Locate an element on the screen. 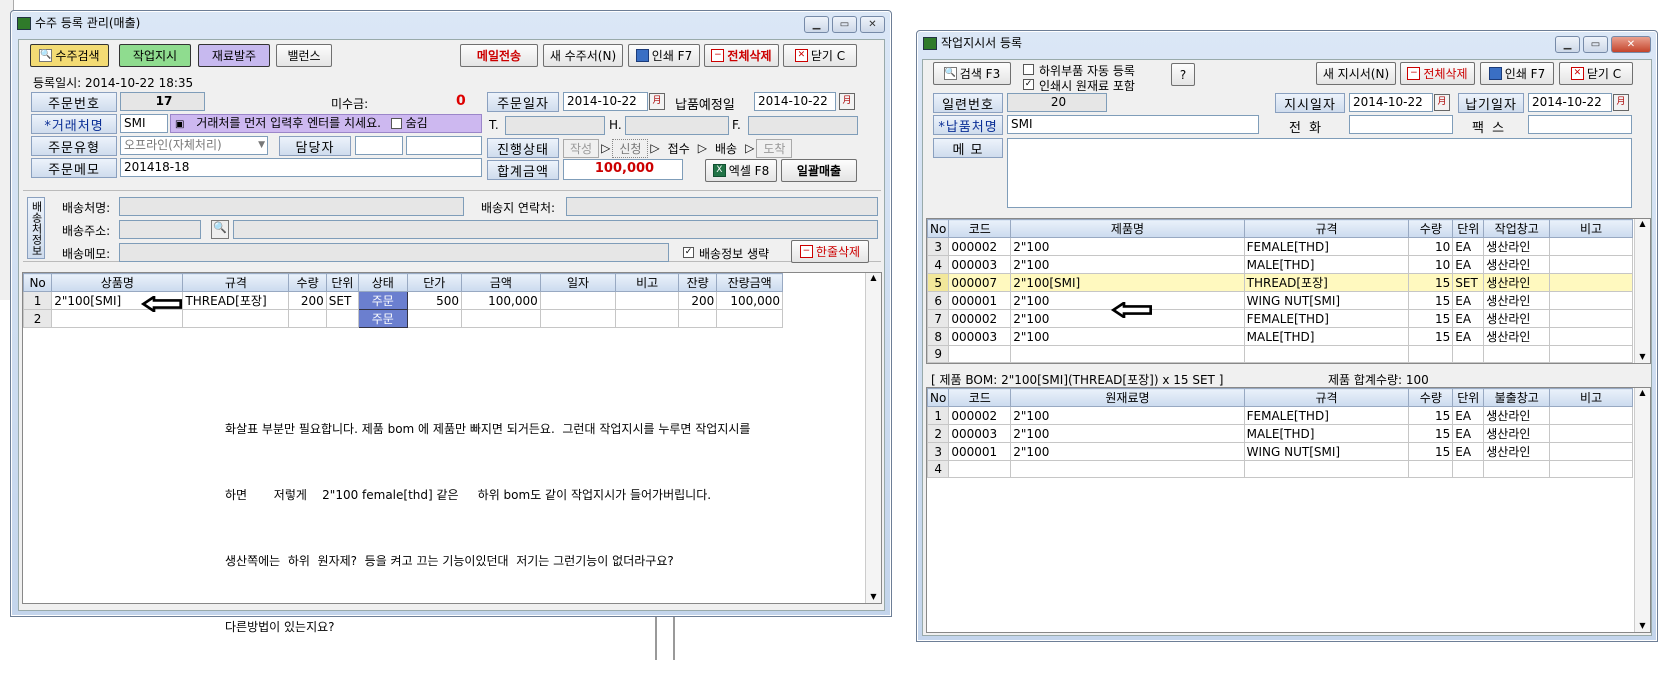  search-icon: 🔍 is located at coordinates (220, 229).